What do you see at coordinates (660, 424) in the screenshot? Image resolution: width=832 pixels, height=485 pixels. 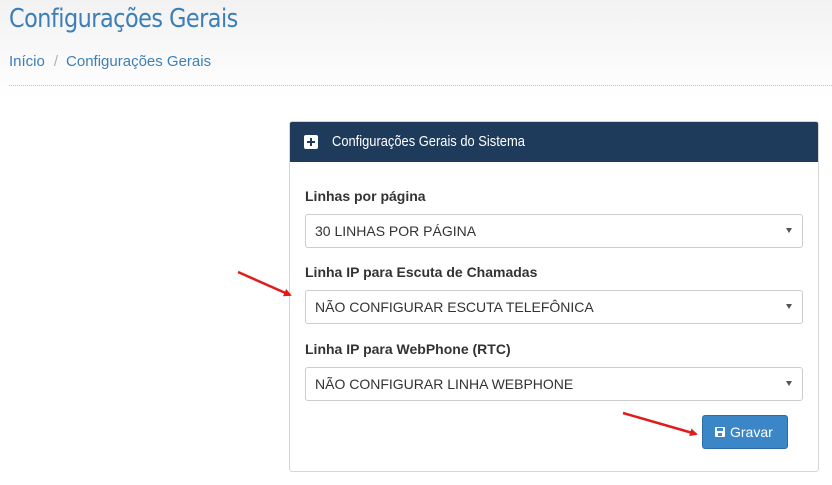 I see `annotation-arrow-save` at bounding box center [660, 424].